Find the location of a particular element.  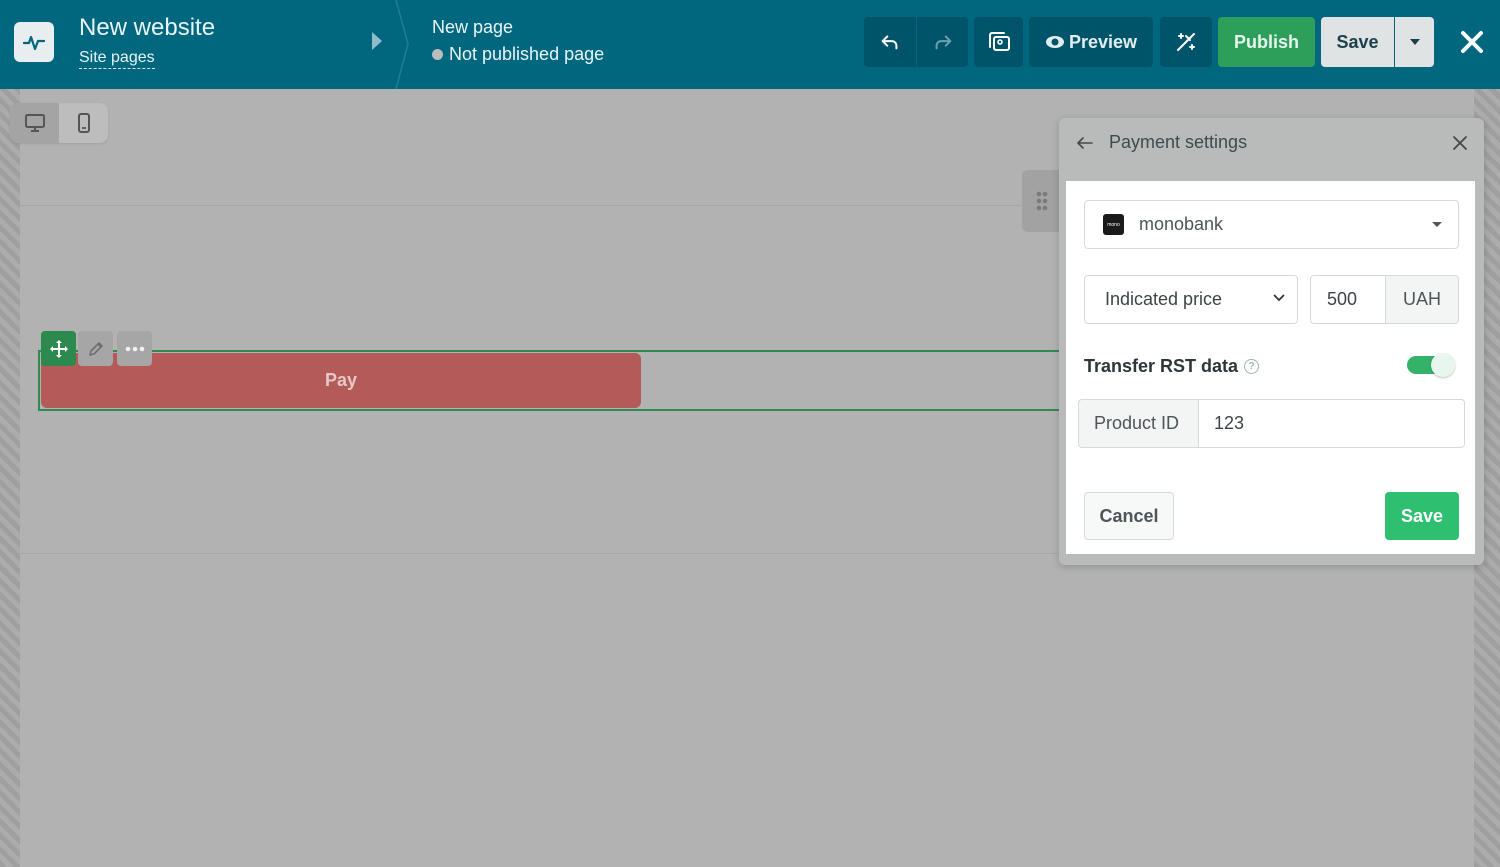

pencil-icon is located at coordinates (95, 348).